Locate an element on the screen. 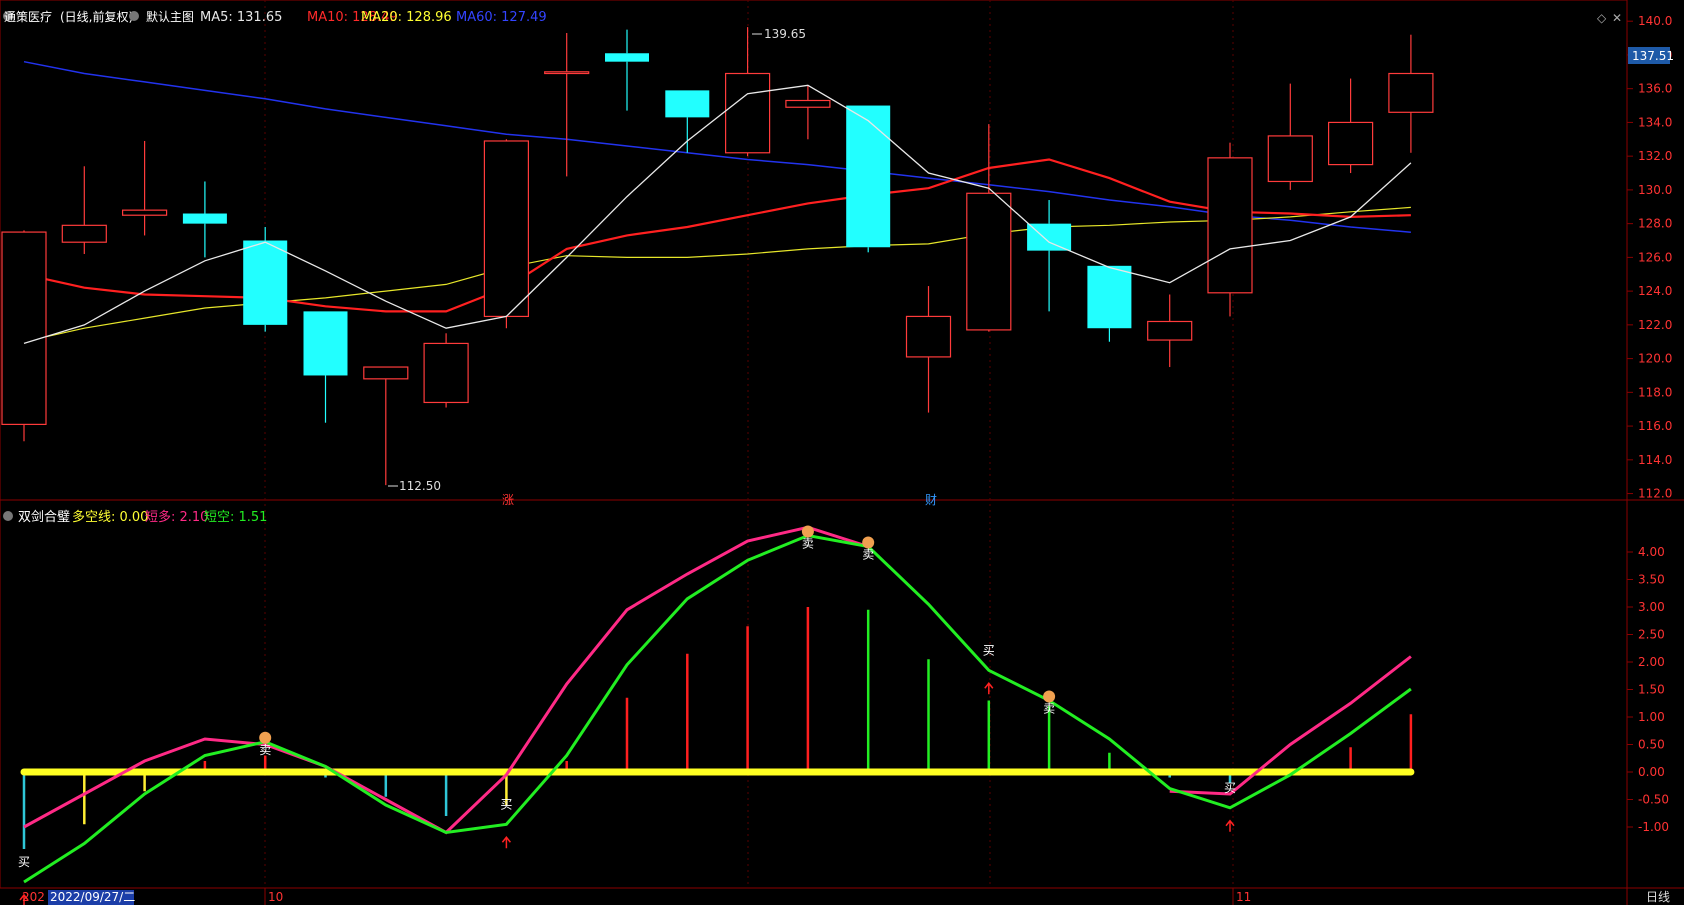  stock-title: 通策医疗 is located at coordinates (28, 17).